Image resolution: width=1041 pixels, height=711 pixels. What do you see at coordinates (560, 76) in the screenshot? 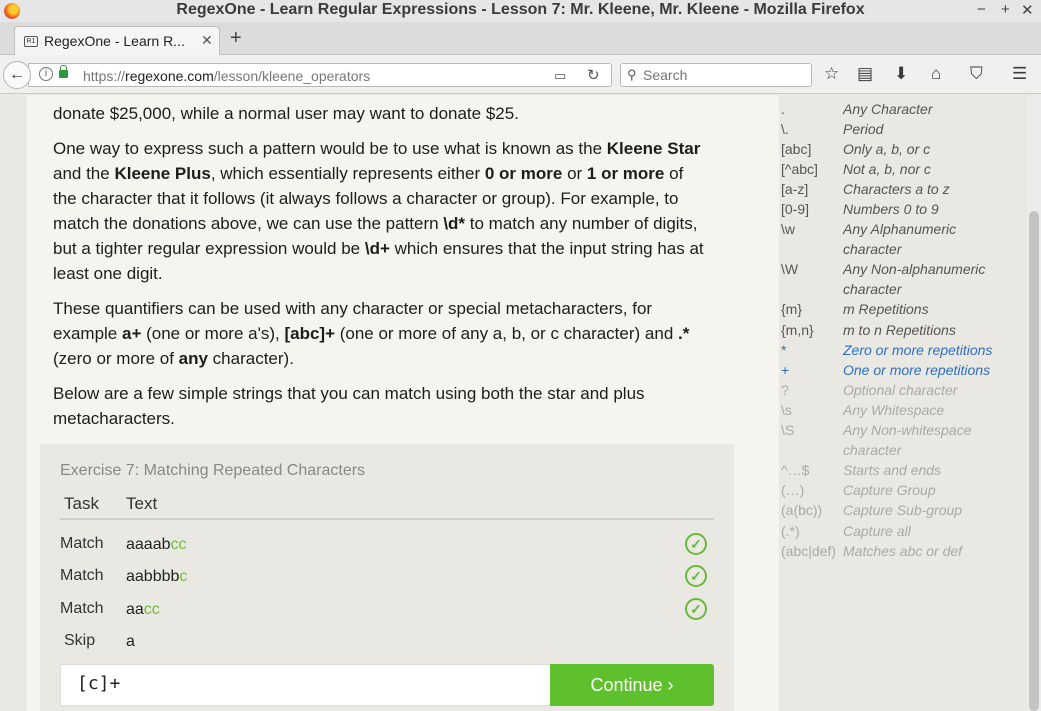
I see `reader-view-icon: ▭` at bounding box center [560, 76].